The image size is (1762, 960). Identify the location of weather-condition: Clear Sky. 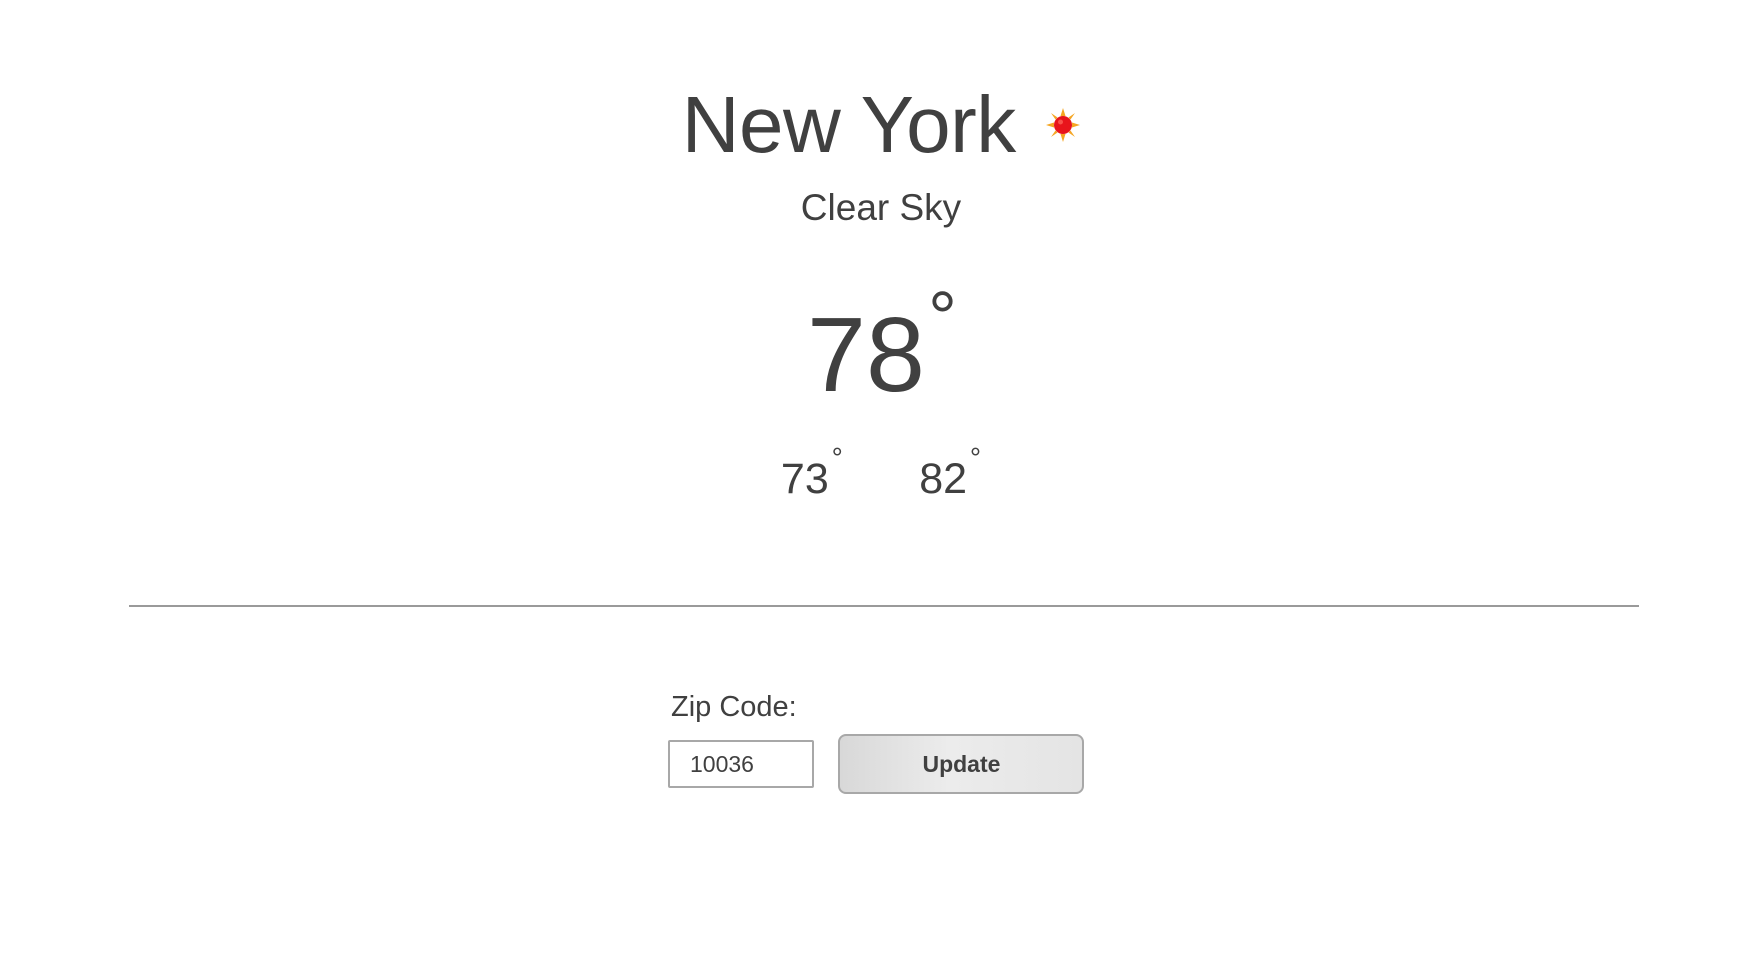
(881, 207).